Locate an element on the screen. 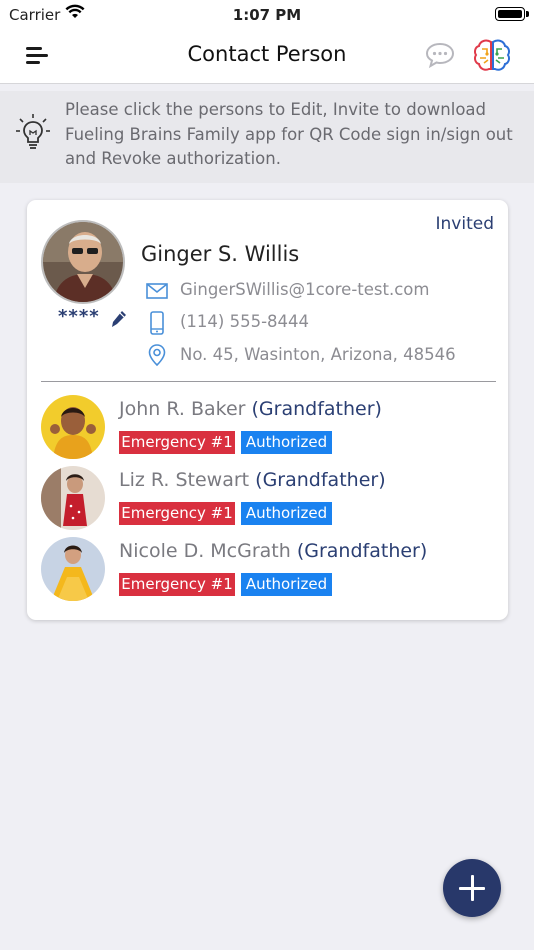 The width and height of the screenshot is (534, 950). pencil-icon is located at coordinates (119, 319).